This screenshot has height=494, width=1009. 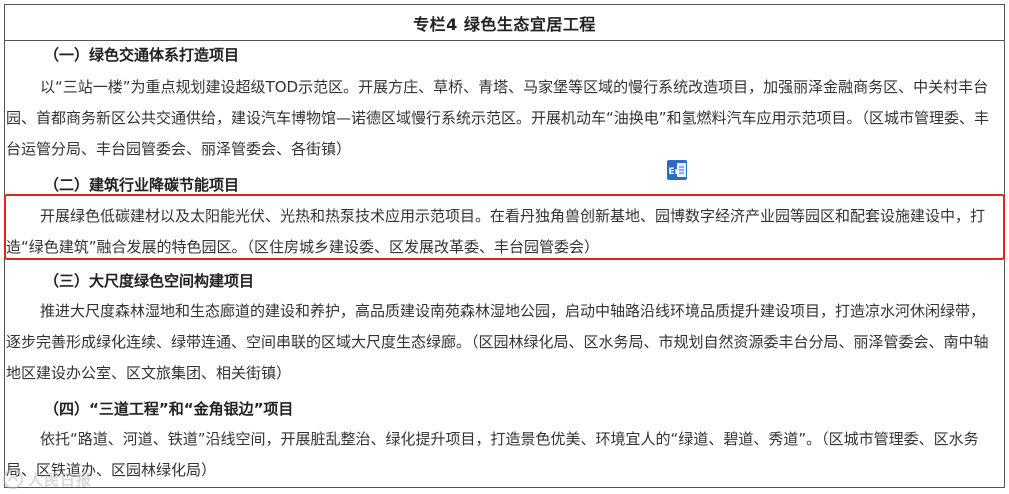 I want to click on box-title: 专栏4 绿色生态宜居工程, so click(x=504, y=24).